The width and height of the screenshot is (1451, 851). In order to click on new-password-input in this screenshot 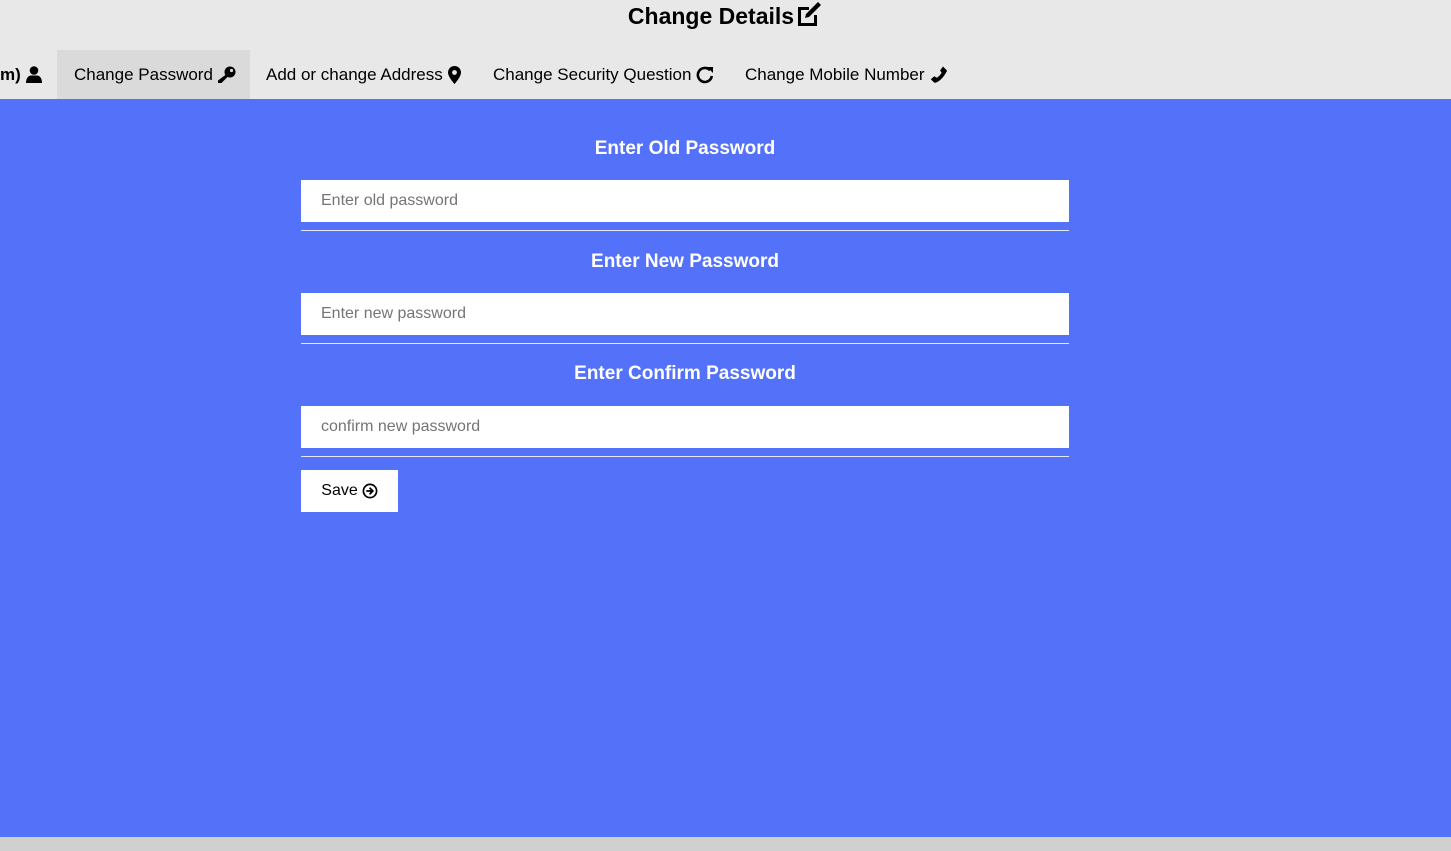, I will do `click(685, 314)`.